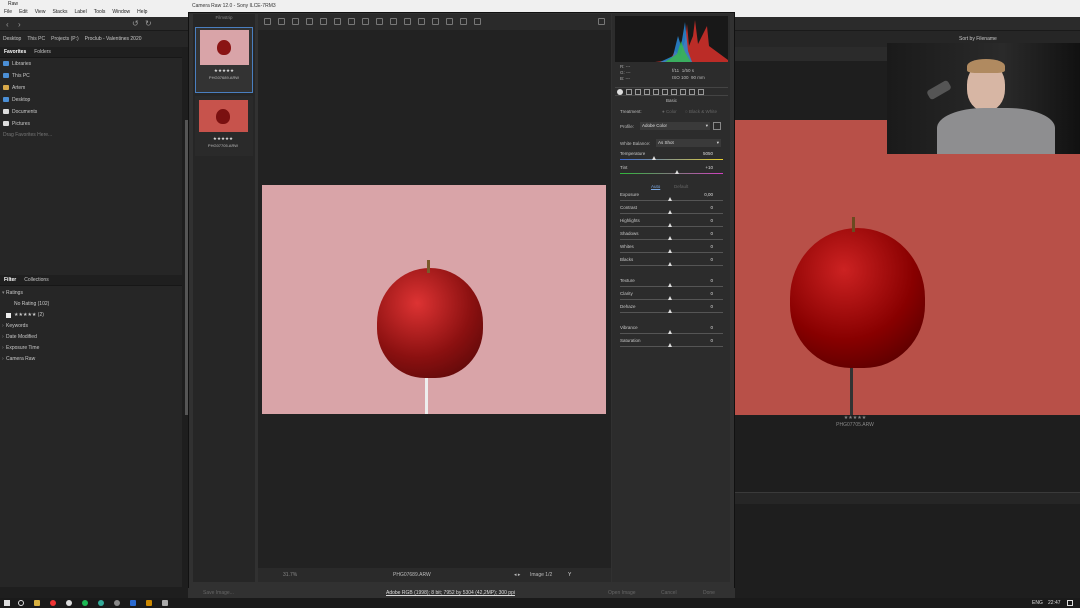 The width and height of the screenshot is (1080, 608). Describe the element at coordinates (670, 171) in the screenshot. I see `tint-slider: Tint +10` at that location.